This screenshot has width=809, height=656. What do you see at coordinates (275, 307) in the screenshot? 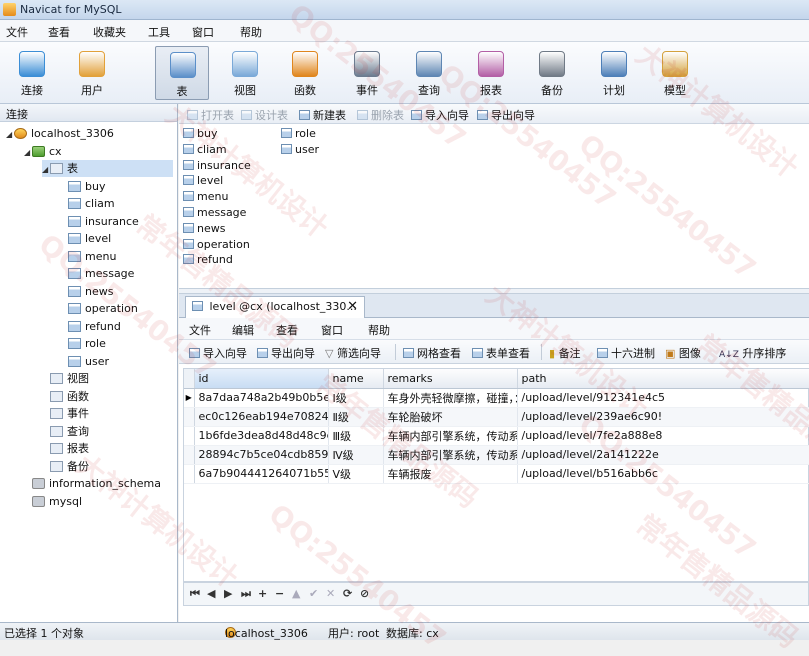
I see `tab-level-table: level @cx (localhost_330... ✕` at bounding box center [275, 307].